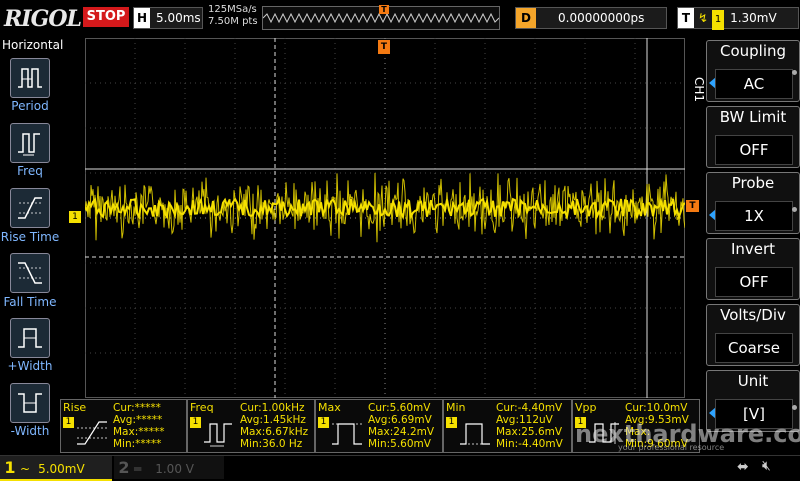 The width and height of the screenshot is (800, 481). I want to click on trigger-level: 1.30mV, so click(753, 18).